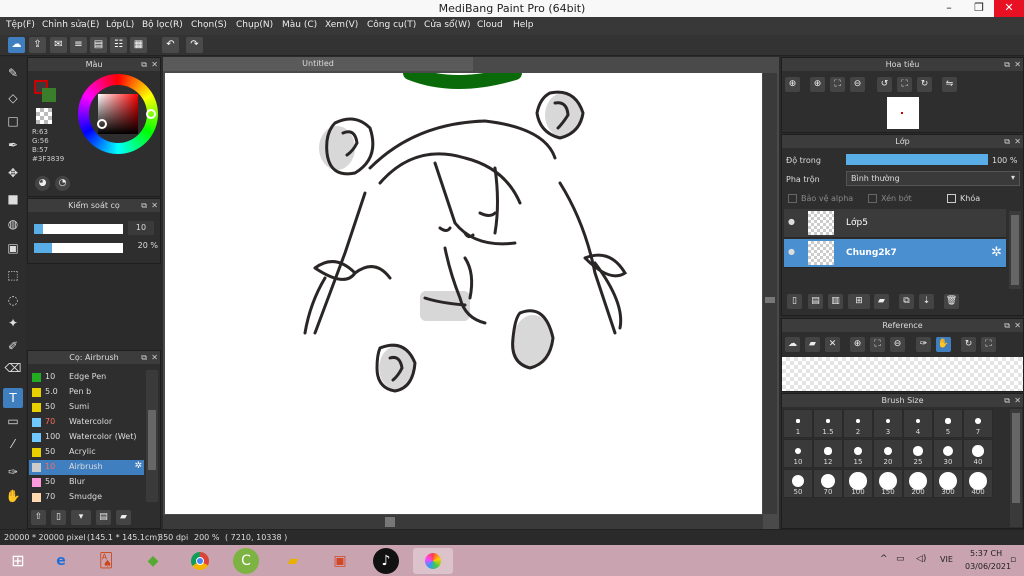 The height and width of the screenshot is (576, 1024). I want to click on reference-fit-screen-icon: ⛶, so click(988, 344).